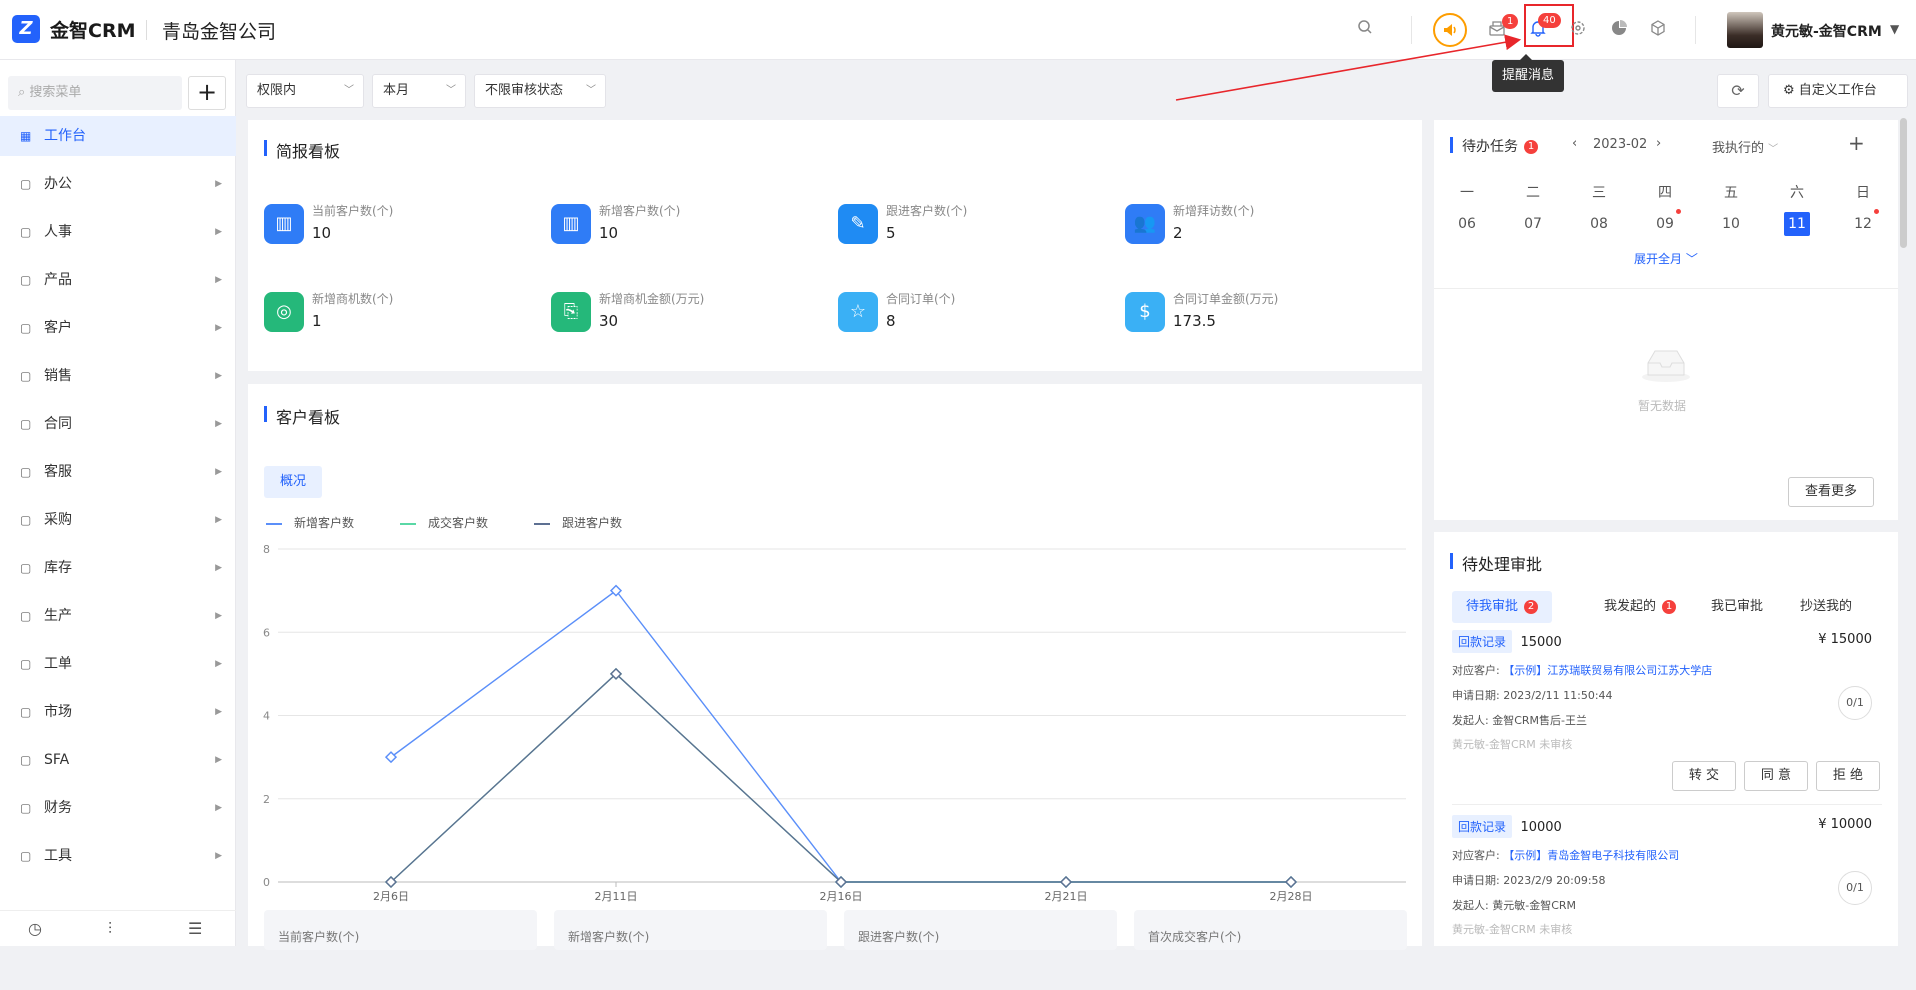  Describe the element at coordinates (404, 223) in the screenshot. I see `stat-card: ▥ 当前客户数(个) 10` at that location.